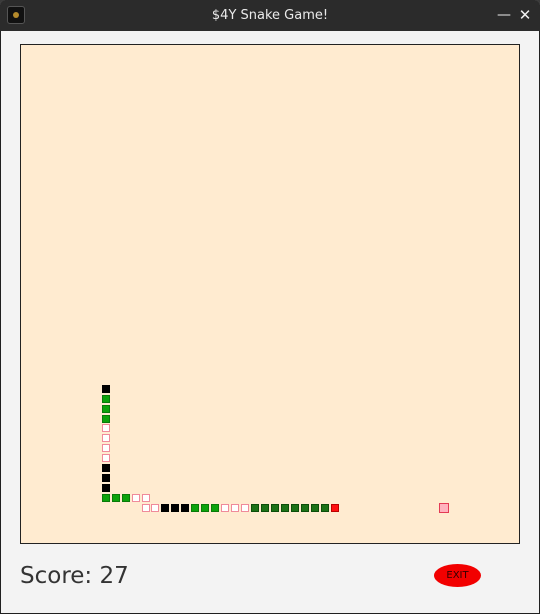  Describe the element at coordinates (504, 15) in the screenshot. I see `minimize-button: —` at that location.